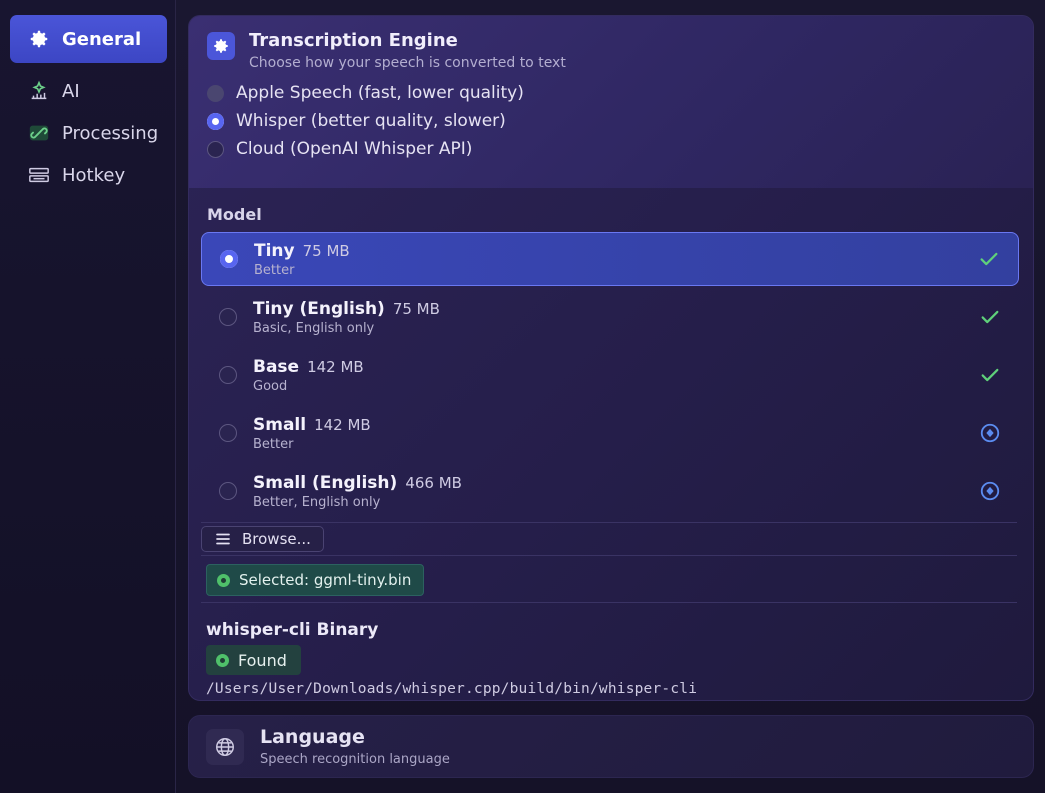  I want to click on sidebar-item-label: Processing, so click(110, 133).